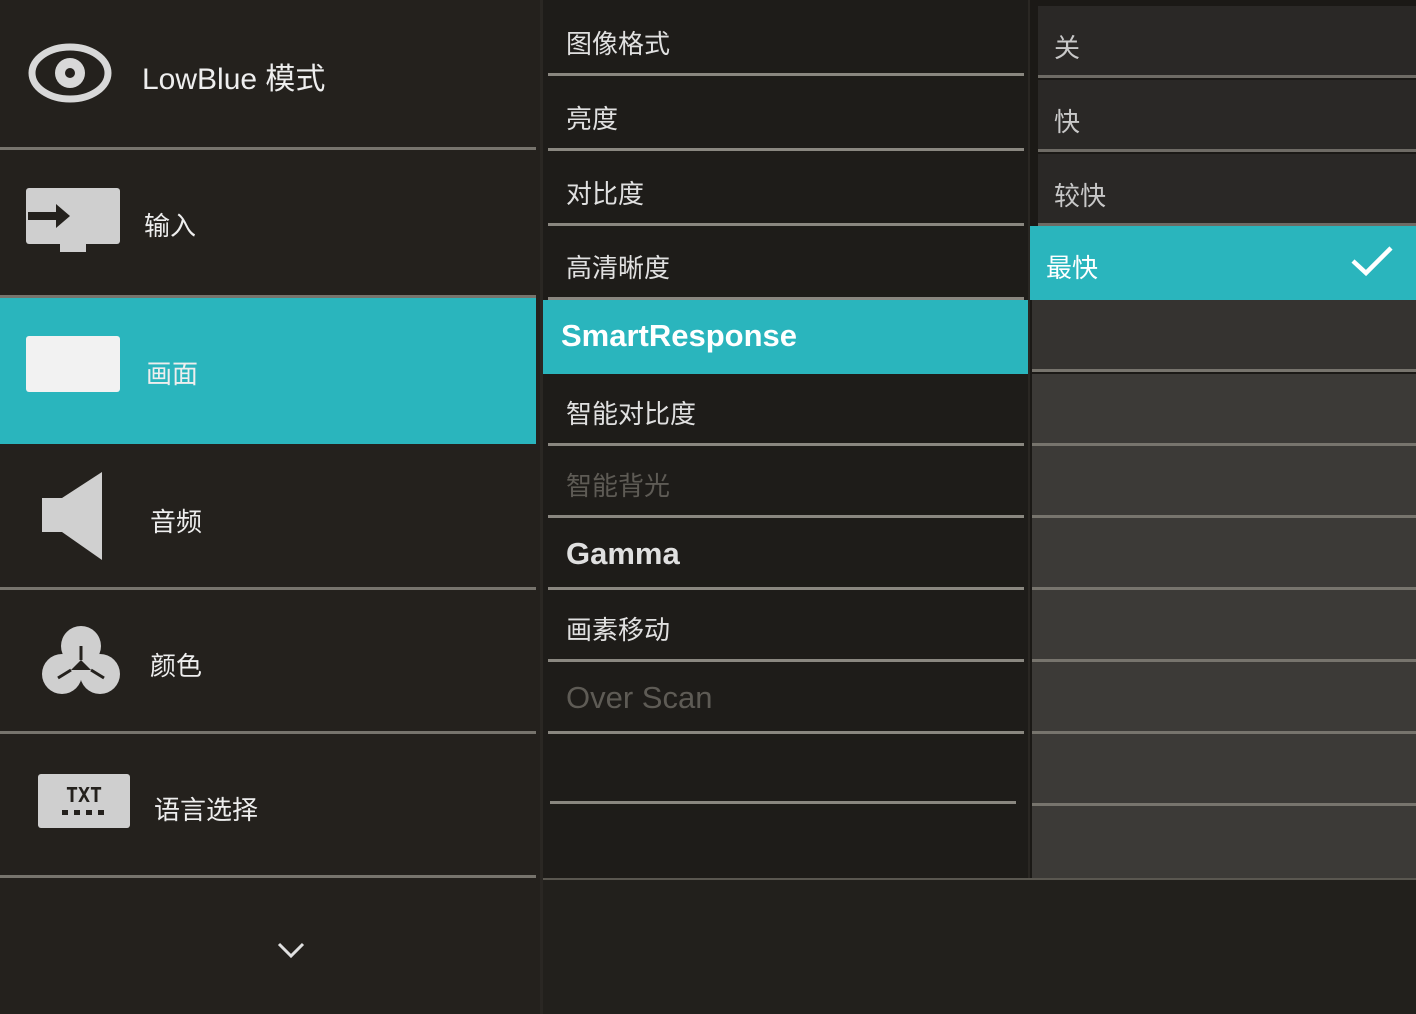 This screenshot has width=1416, height=1014. What do you see at coordinates (786, 554) in the screenshot?
I see `submenu-item-gamma: Gamma` at bounding box center [786, 554].